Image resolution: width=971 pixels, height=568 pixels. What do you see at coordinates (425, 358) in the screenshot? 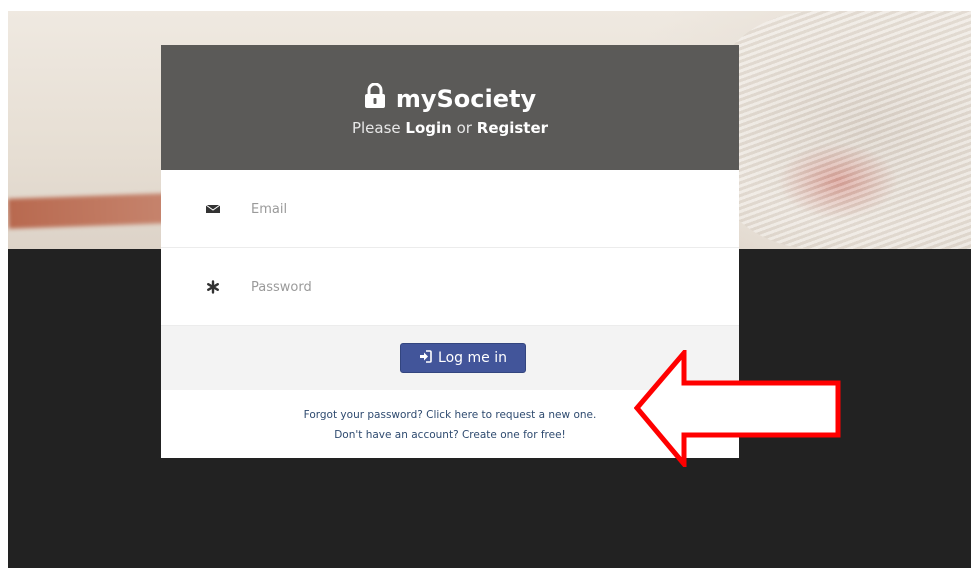
I see `sign-in-icon` at bounding box center [425, 358].